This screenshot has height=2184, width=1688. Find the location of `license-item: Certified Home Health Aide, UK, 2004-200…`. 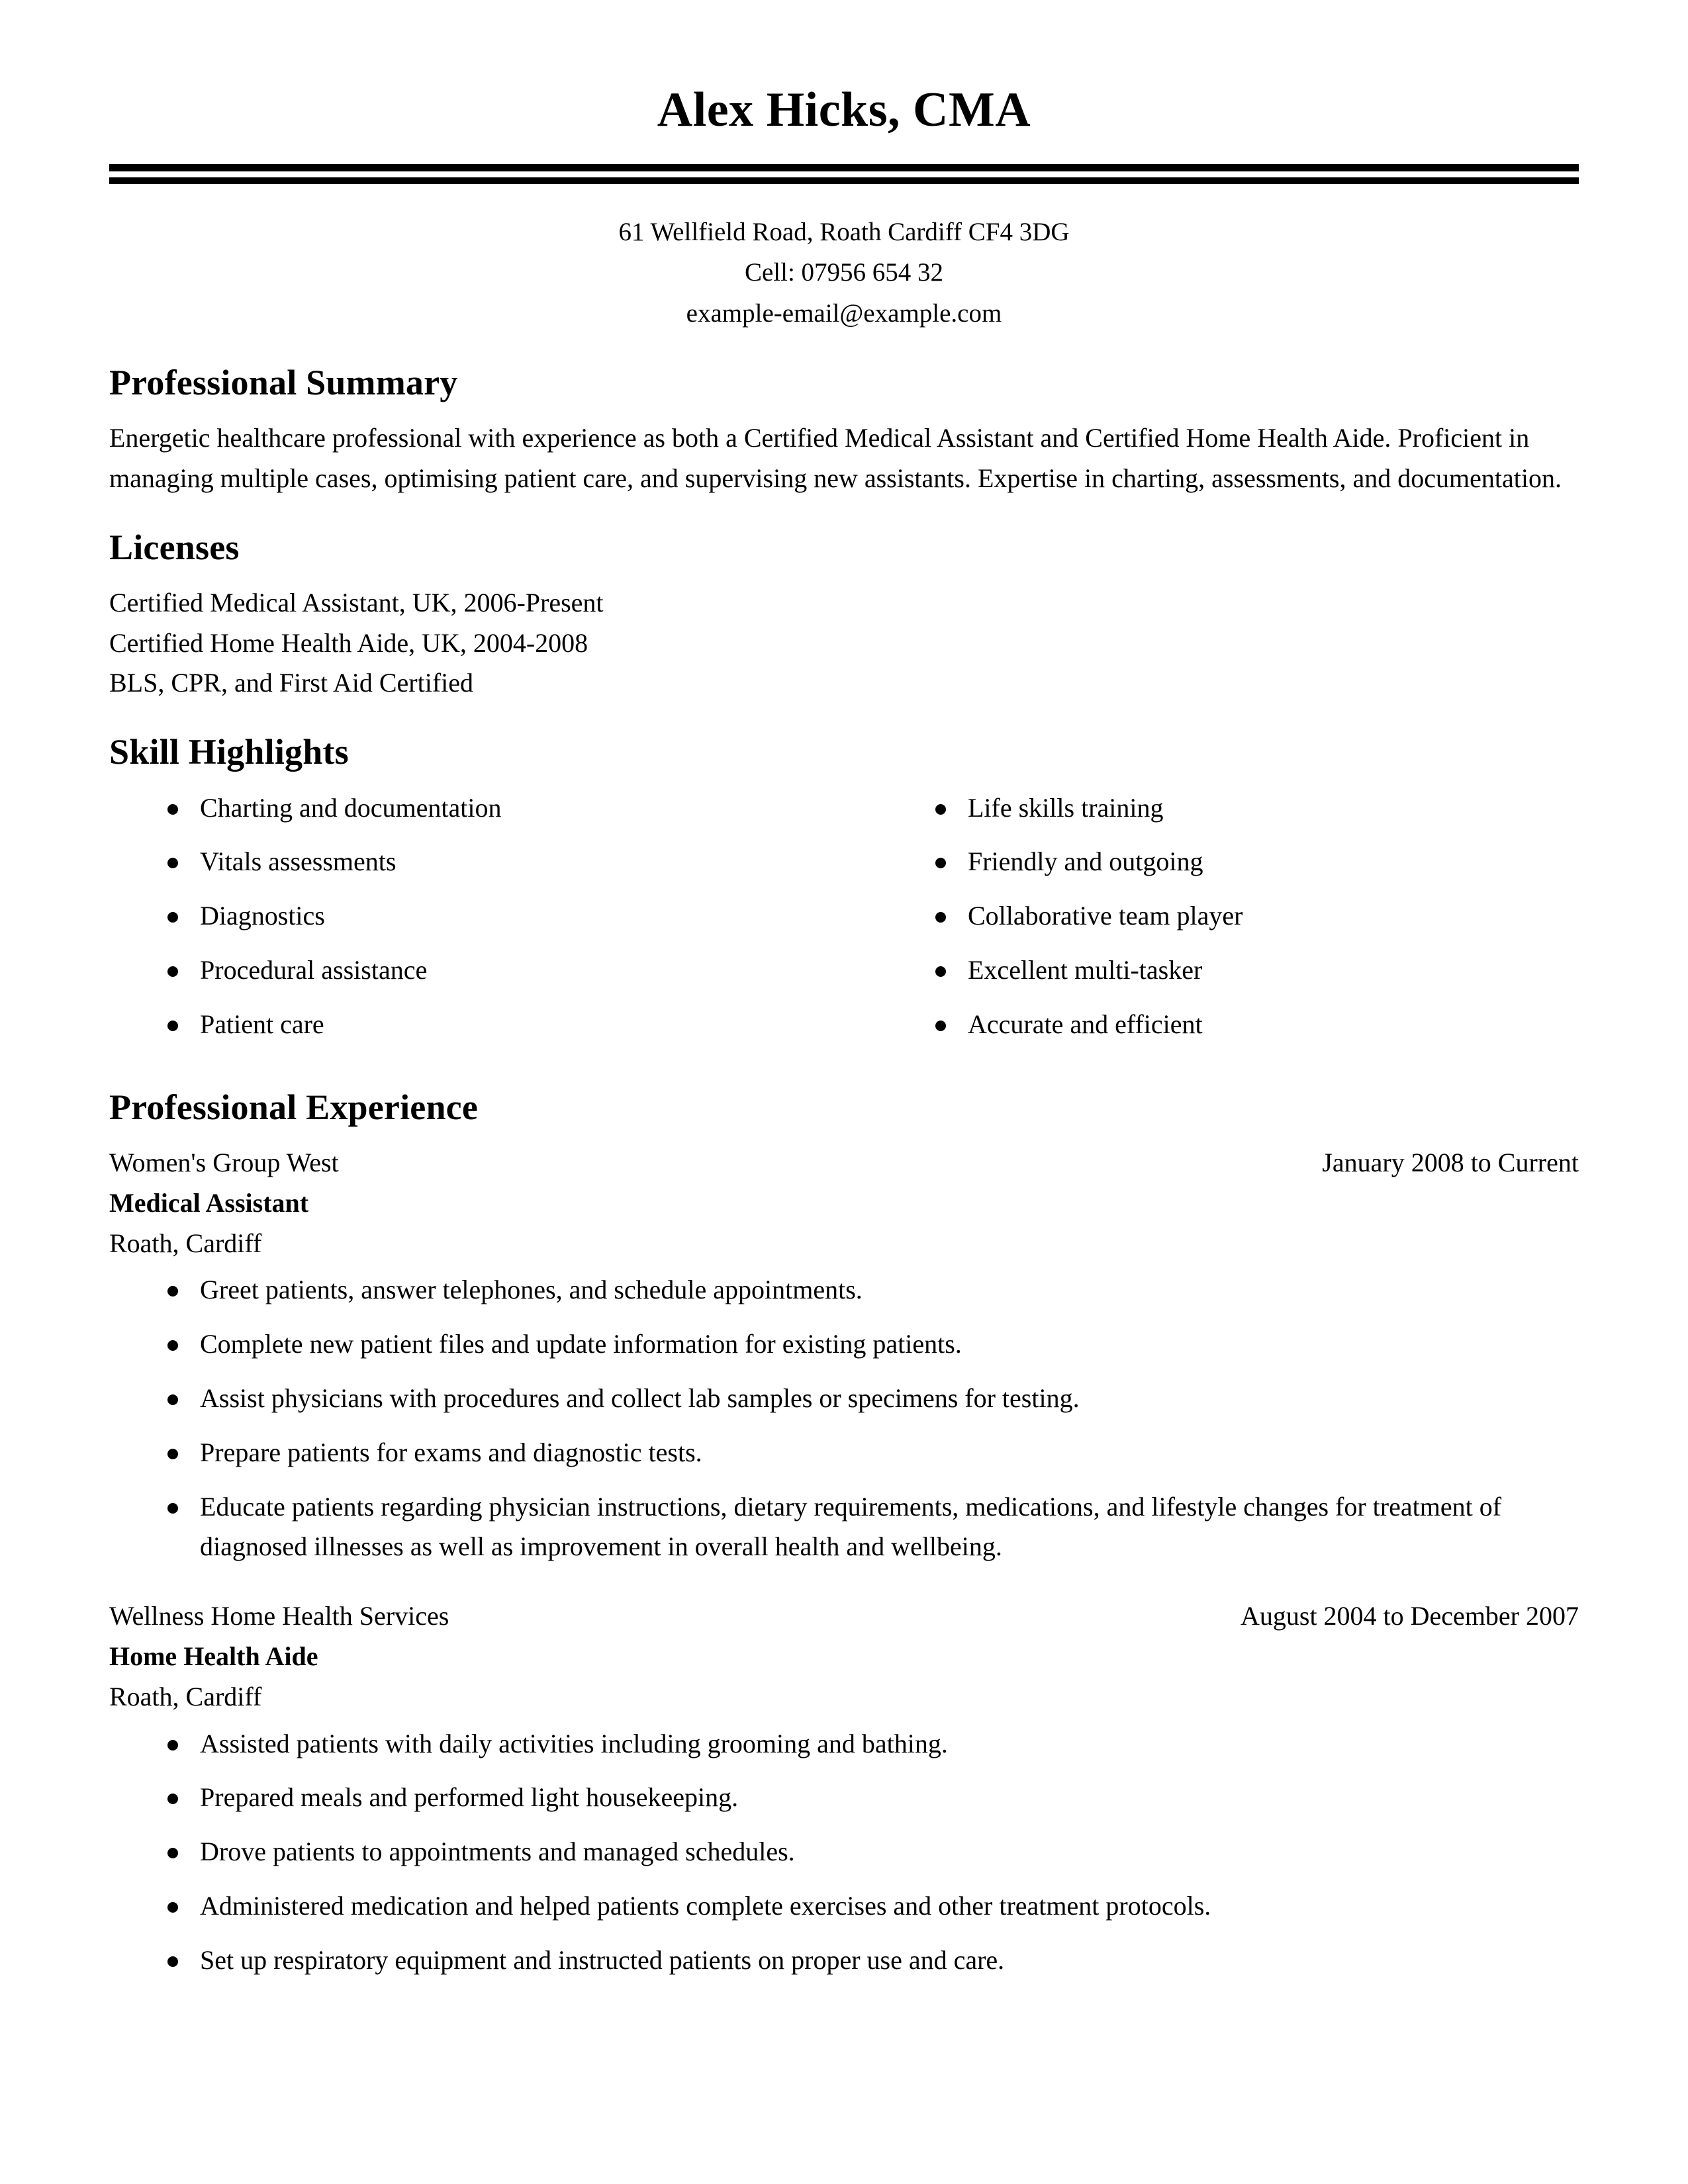

license-item: Certified Home Health Aide, UK, 2004-200… is located at coordinates (348, 643).